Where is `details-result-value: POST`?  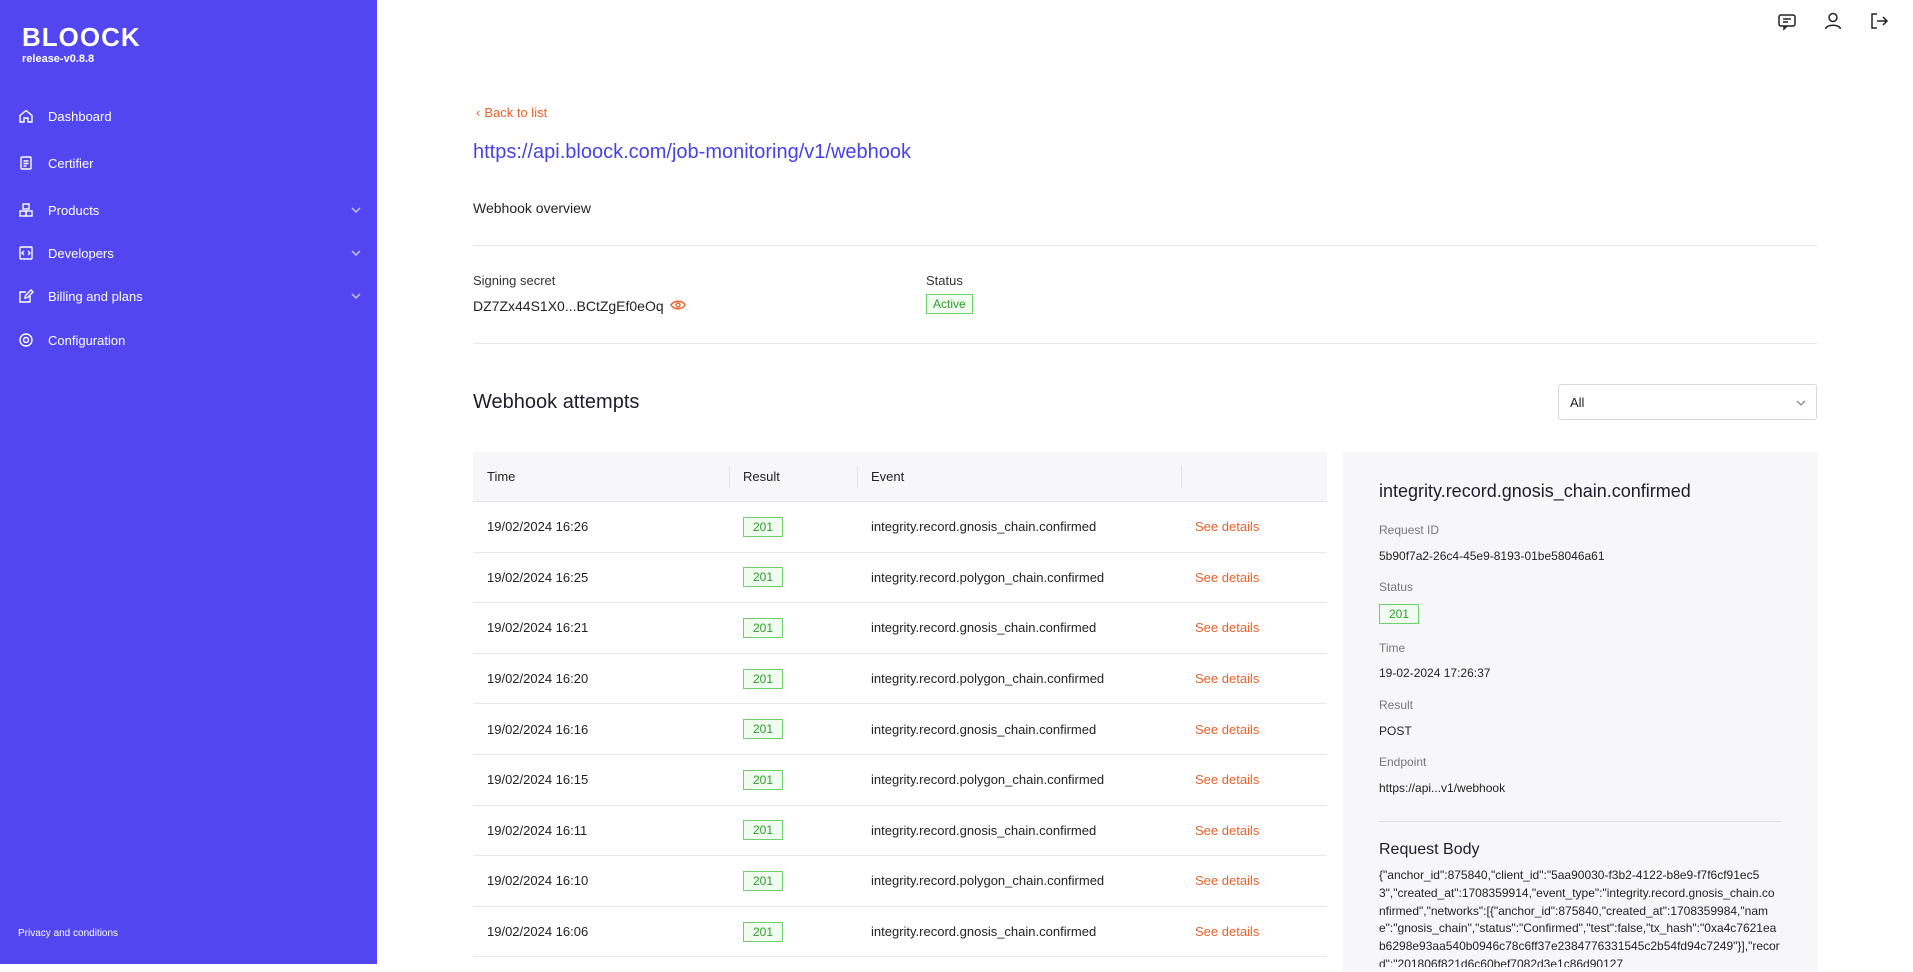 details-result-value: POST is located at coordinates (1395, 731).